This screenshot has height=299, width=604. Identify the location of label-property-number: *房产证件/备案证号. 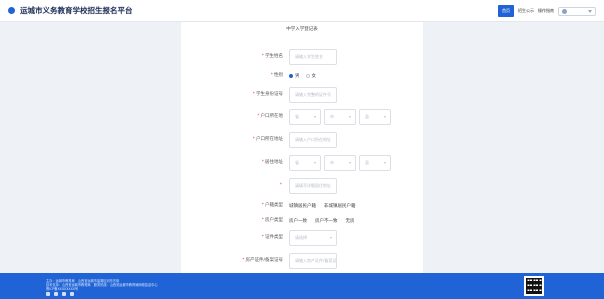
(262, 260).